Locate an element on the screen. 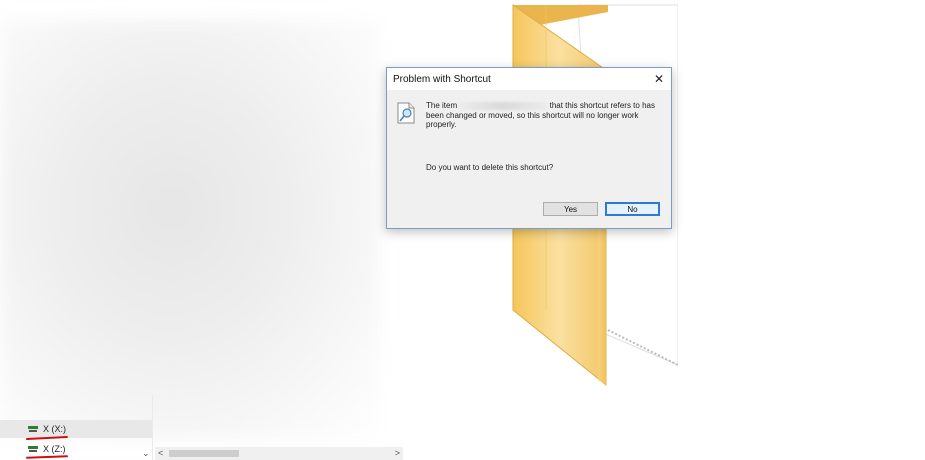 This screenshot has height=460, width=925. drive-label: X (Z:) is located at coordinates (54, 449).